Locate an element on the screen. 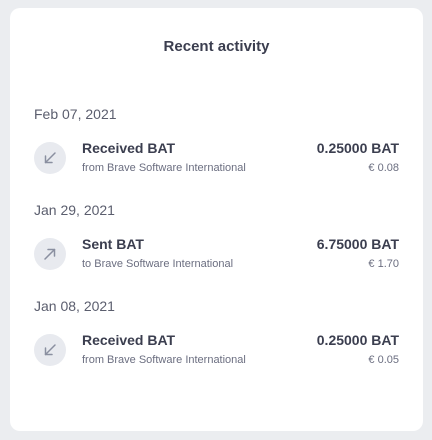 Image resolution: width=432 pixels, height=440 pixels. date-header: Jan 29, 2021 is located at coordinates (74, 210).